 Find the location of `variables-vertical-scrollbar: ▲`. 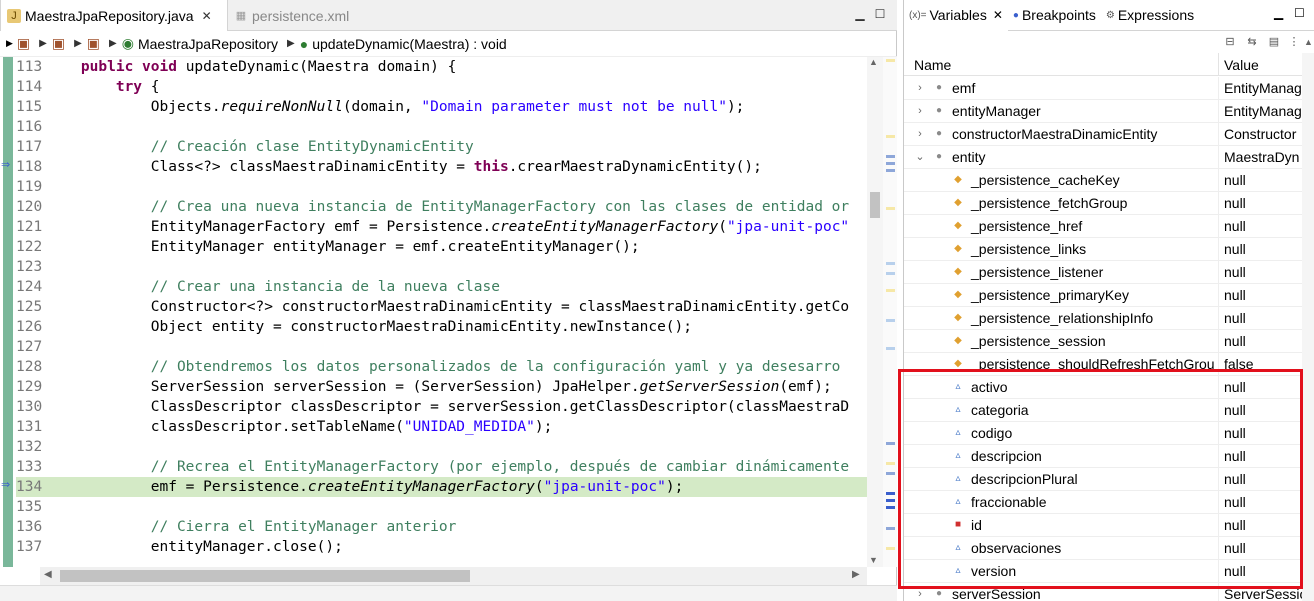

variables-vertical-scrollbar: ▲ is located at coordinates (1308, 319).